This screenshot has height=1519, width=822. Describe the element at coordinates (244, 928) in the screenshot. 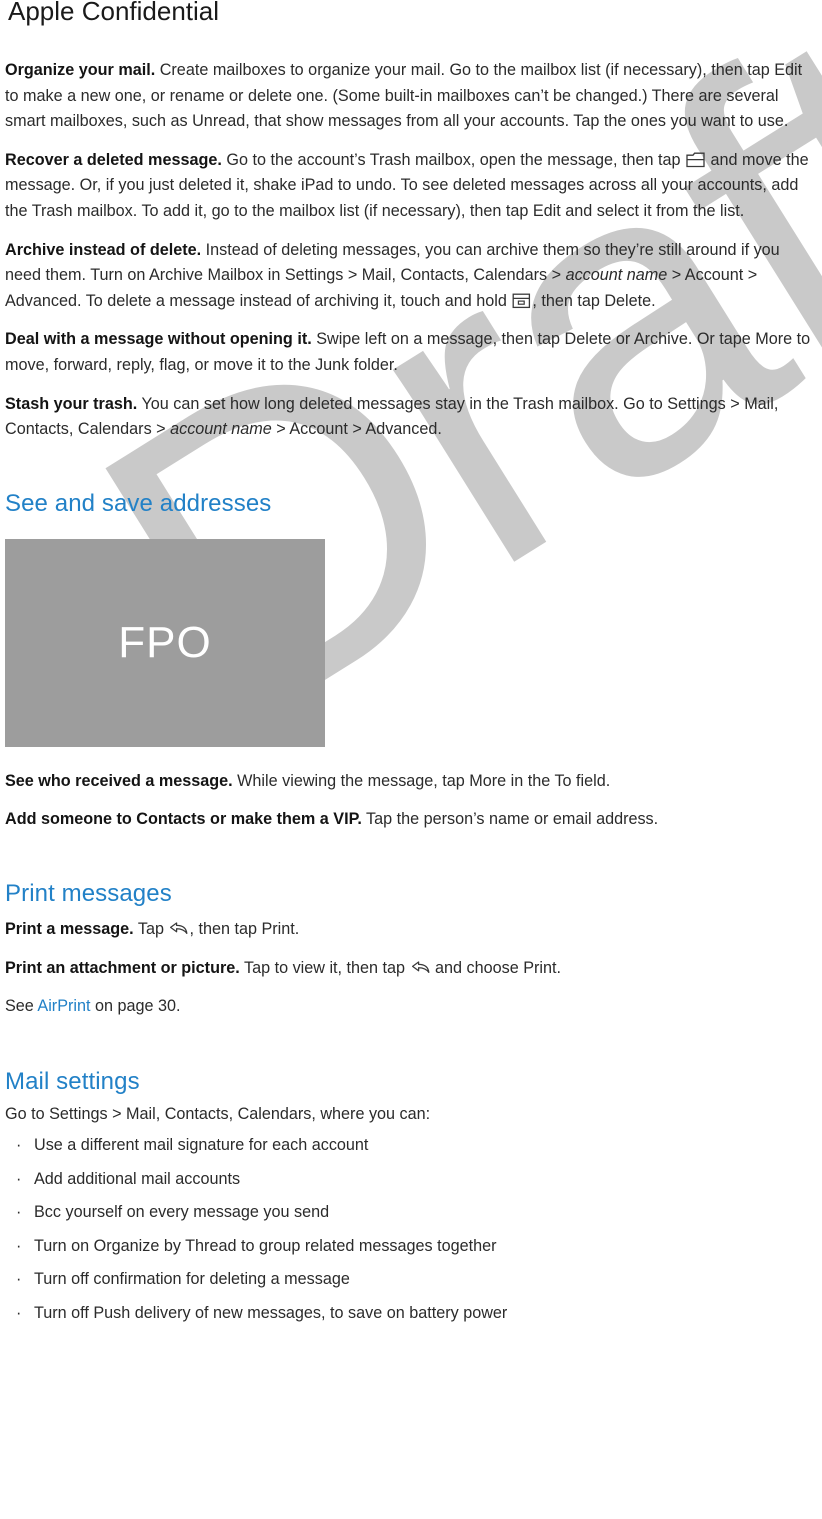

I see `paragraph-text-after-icon: , then tap Print.` at that location.